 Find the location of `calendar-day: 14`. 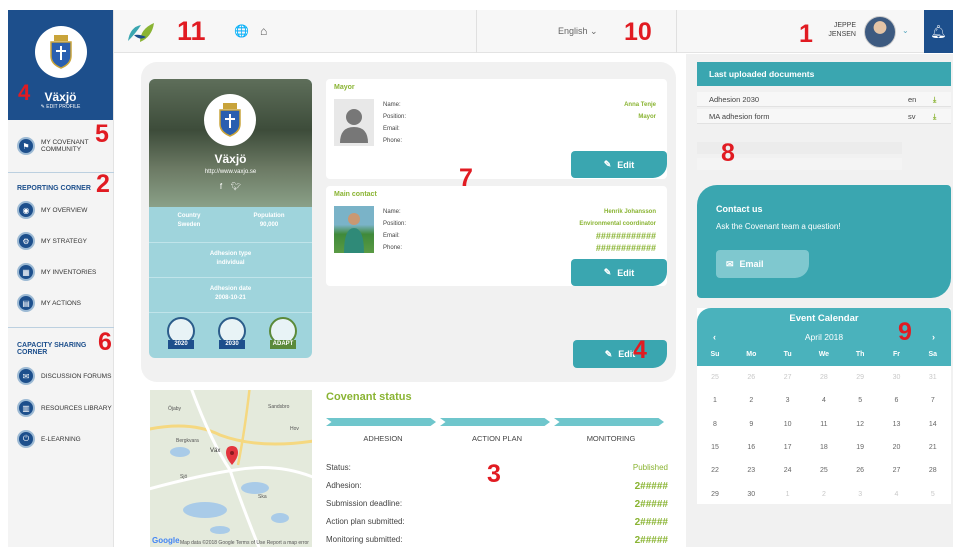

calendar-day: 14 is located at coordinates (933, 424).